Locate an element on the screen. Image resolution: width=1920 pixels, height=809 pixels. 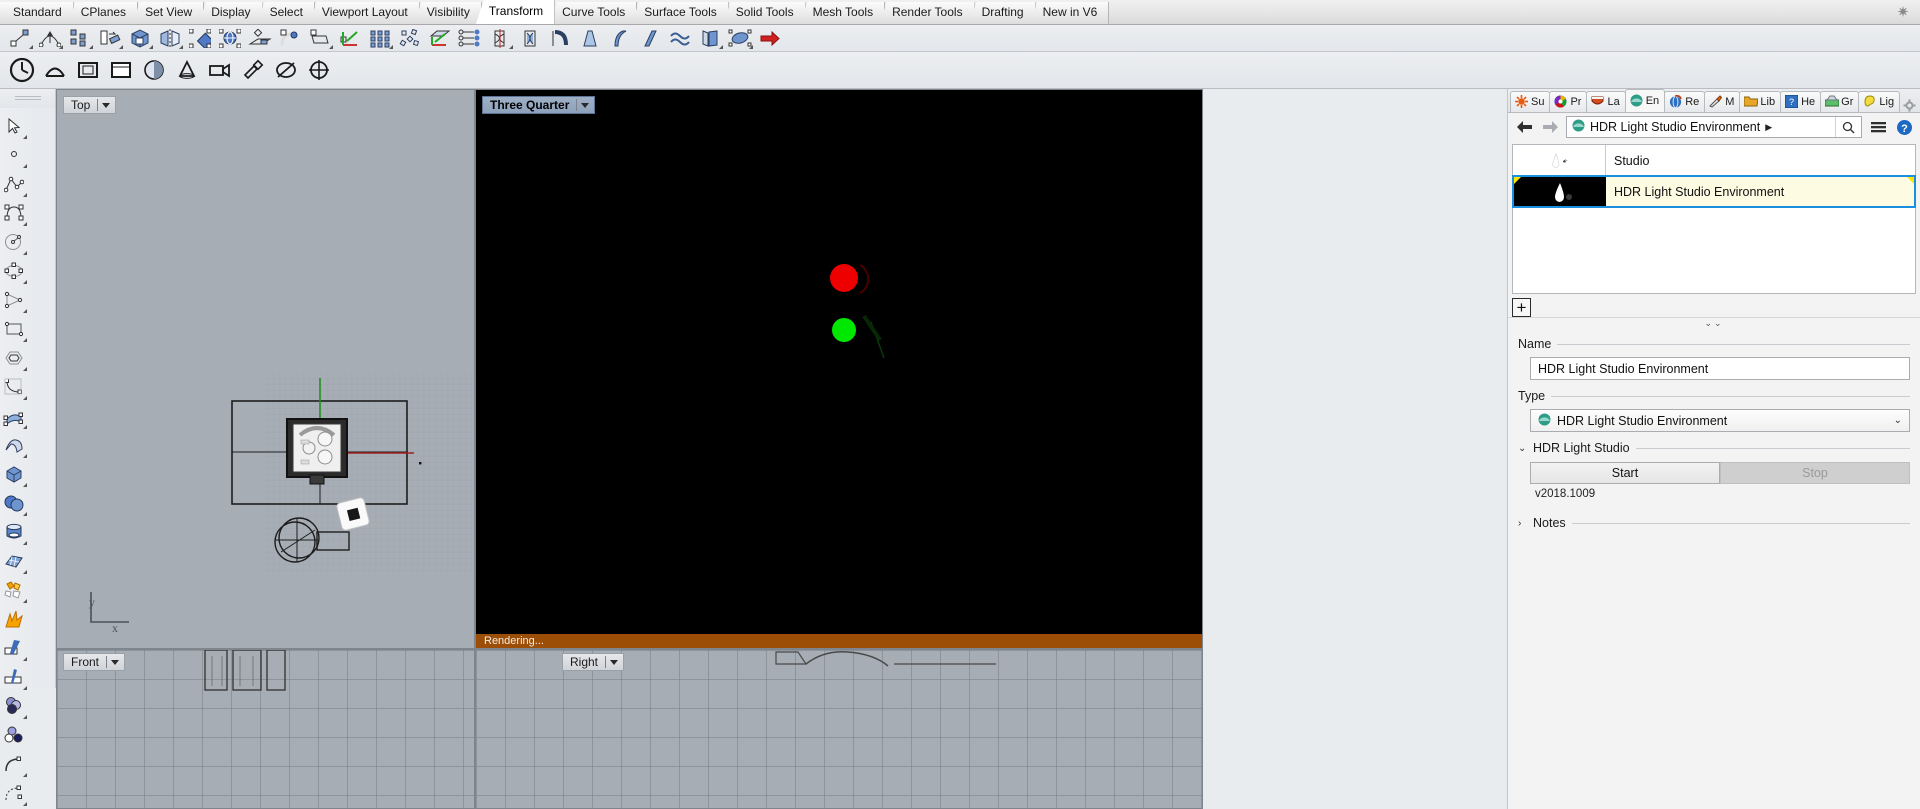
panel-tab-lig: Lig is located at coordinates (1879, 101).